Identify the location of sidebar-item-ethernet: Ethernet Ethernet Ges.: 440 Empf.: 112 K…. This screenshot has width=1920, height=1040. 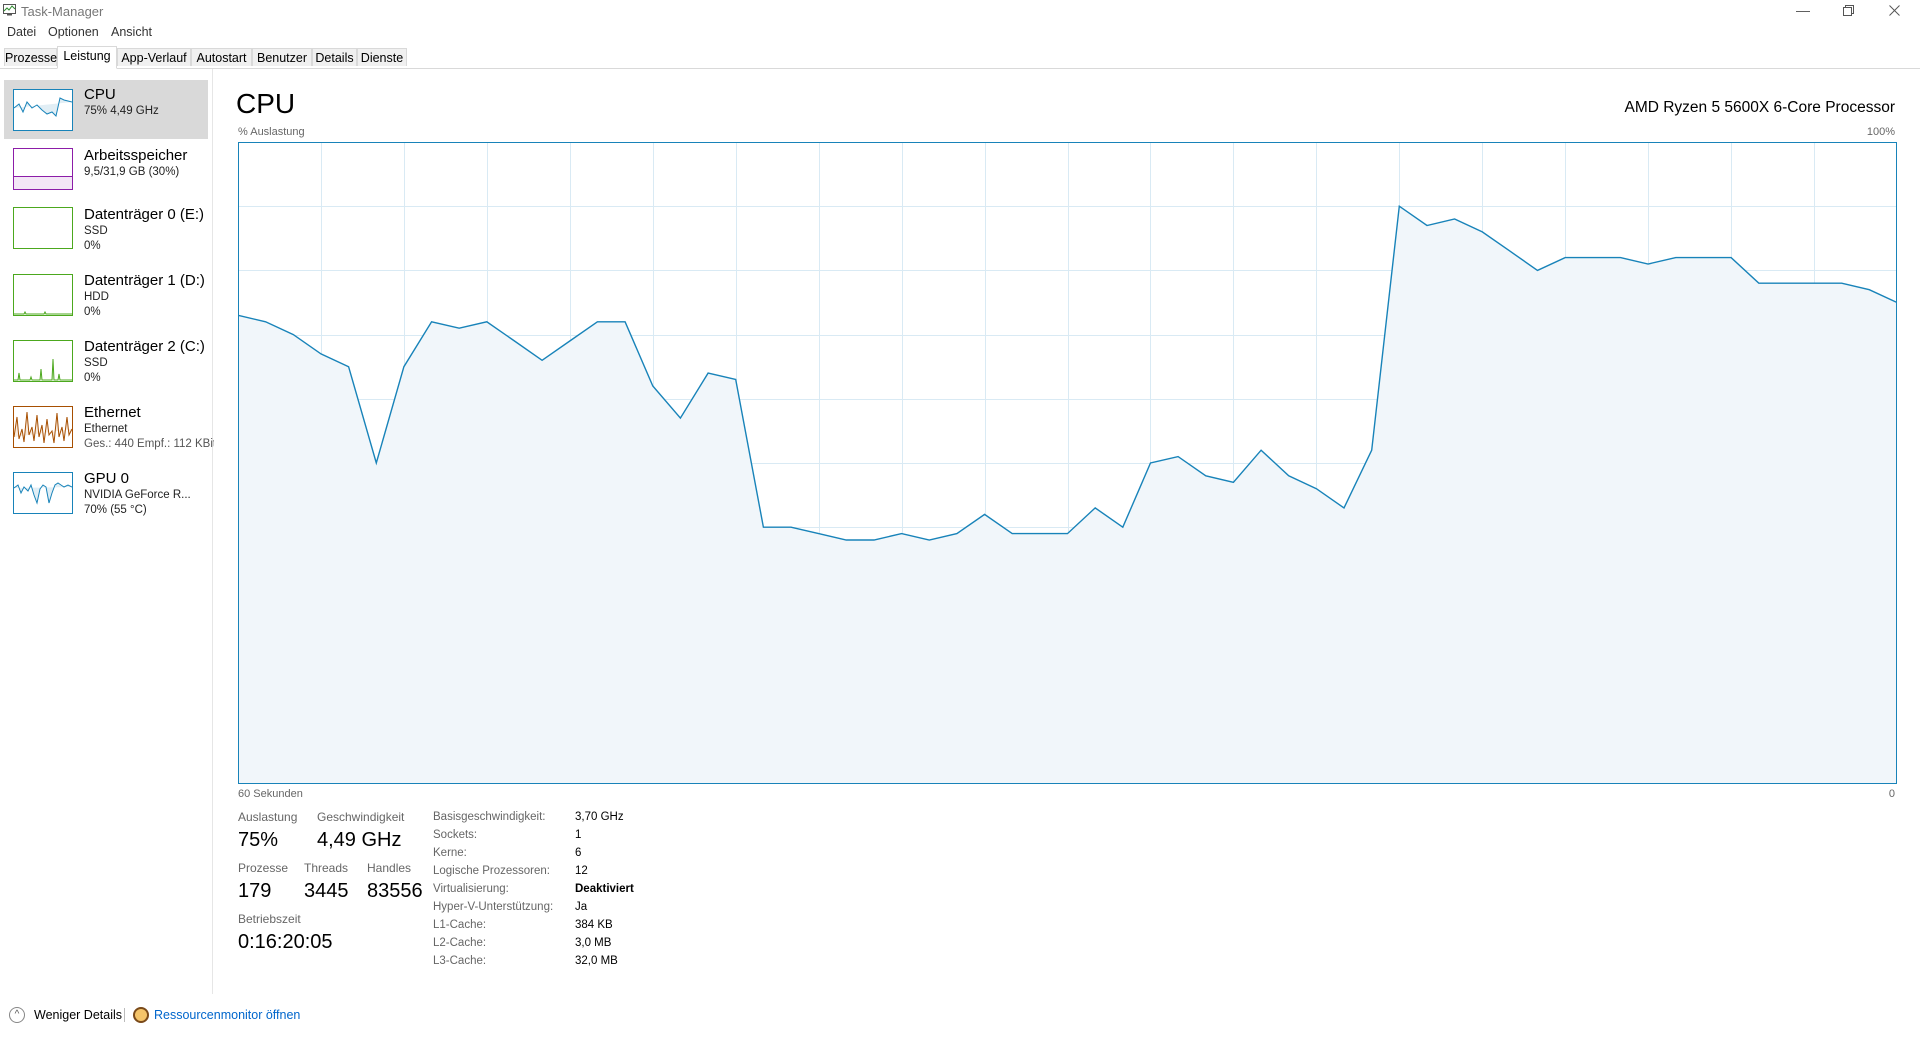
(109, 429).